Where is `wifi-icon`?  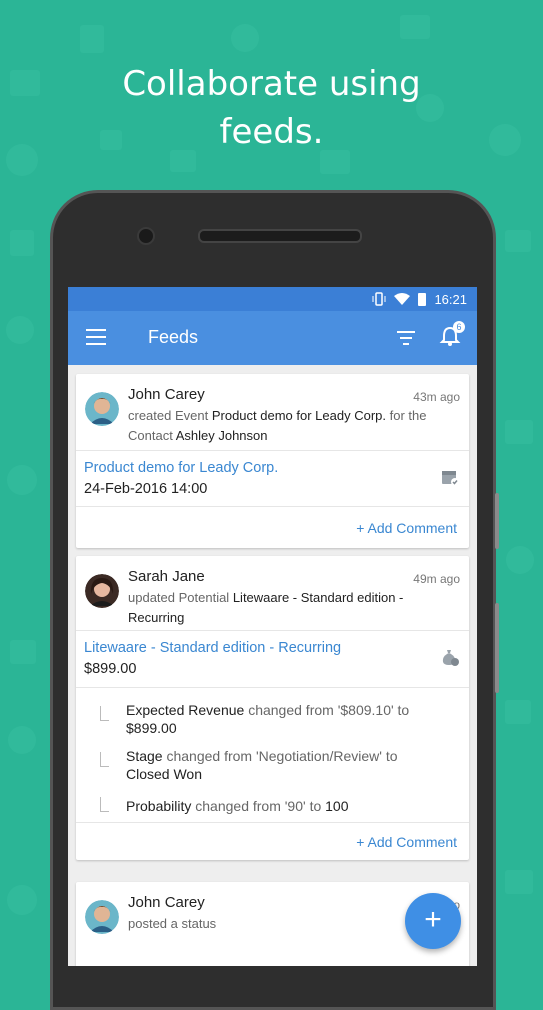
wifi-icon is located at coordinates (402, 299).